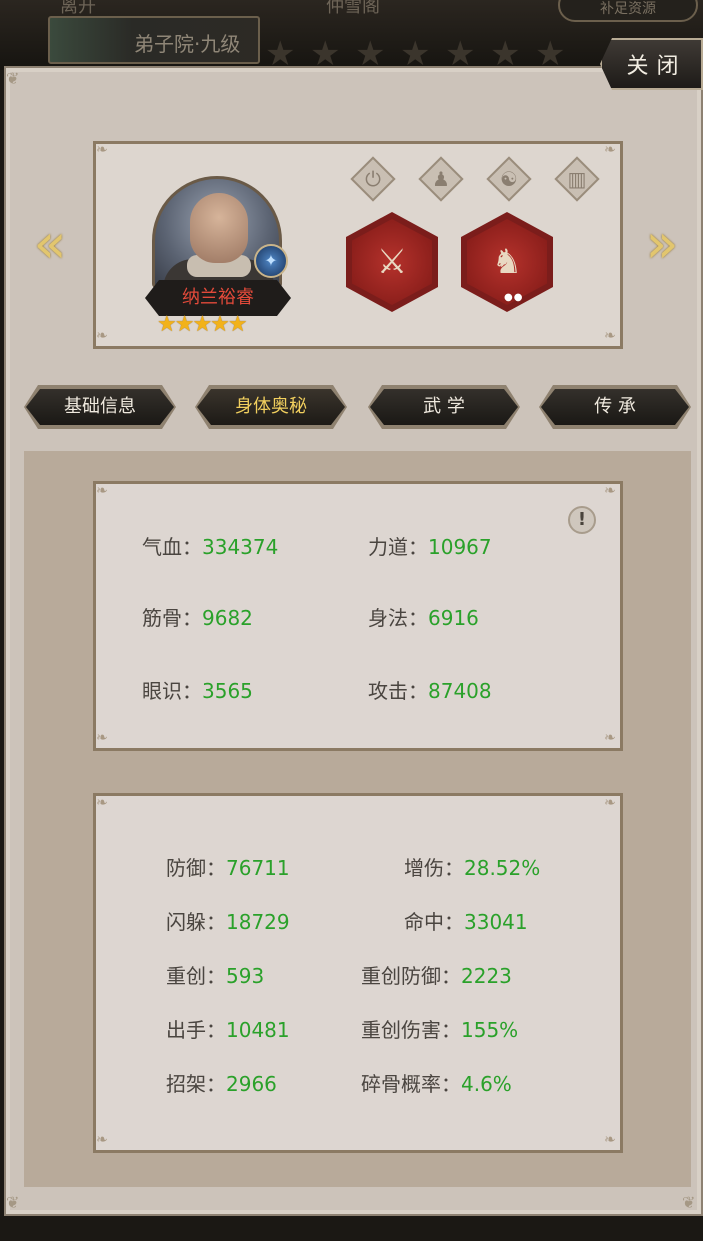  What do you see at coordinates (423, 618) in the screenshot?
I see `stat-row: 身法：6916` at bounding box center [423, 618].